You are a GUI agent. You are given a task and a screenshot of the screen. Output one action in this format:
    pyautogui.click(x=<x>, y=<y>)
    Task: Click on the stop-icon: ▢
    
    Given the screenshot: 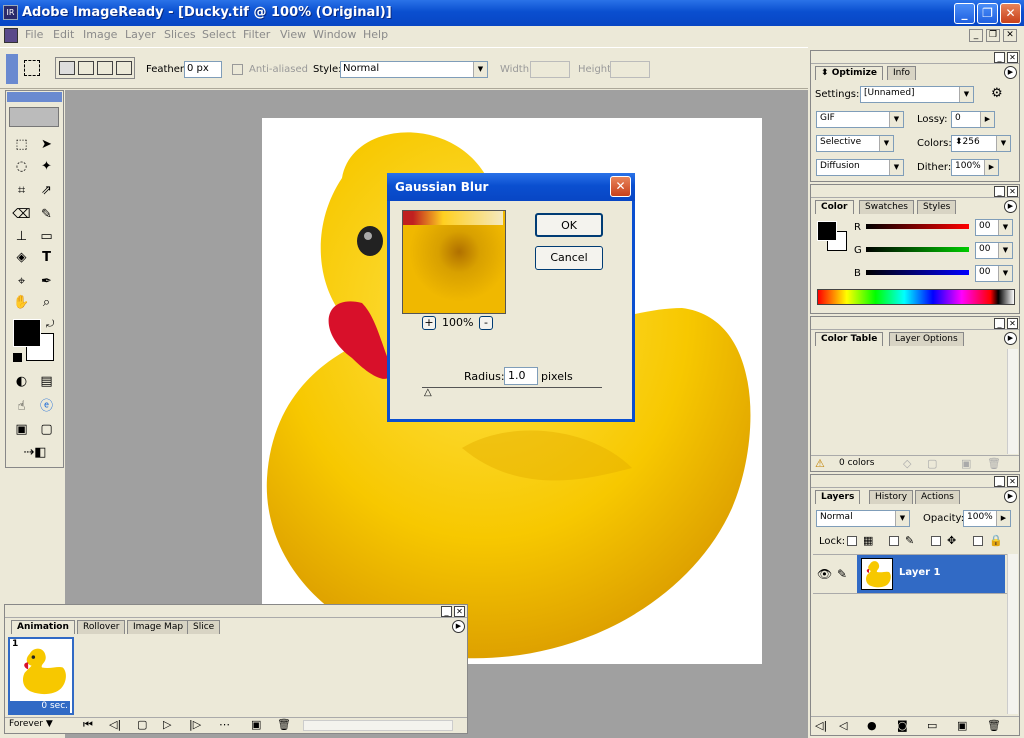 What is the action you would take?
    pyautogui.click(x=142, y=724)
    